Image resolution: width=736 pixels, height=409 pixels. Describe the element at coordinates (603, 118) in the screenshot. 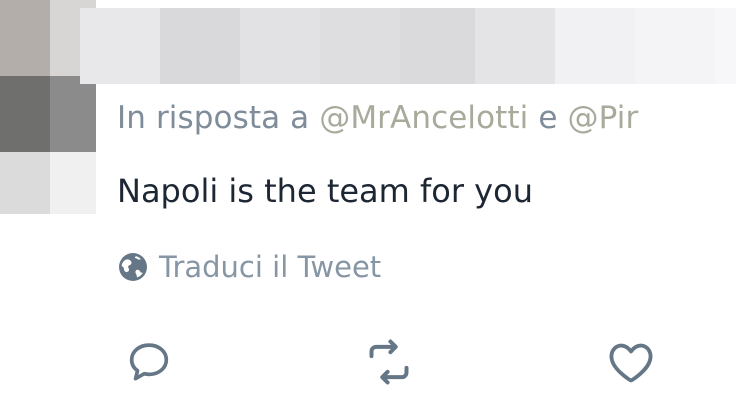

I see `mention-link: @Pir` at that location.